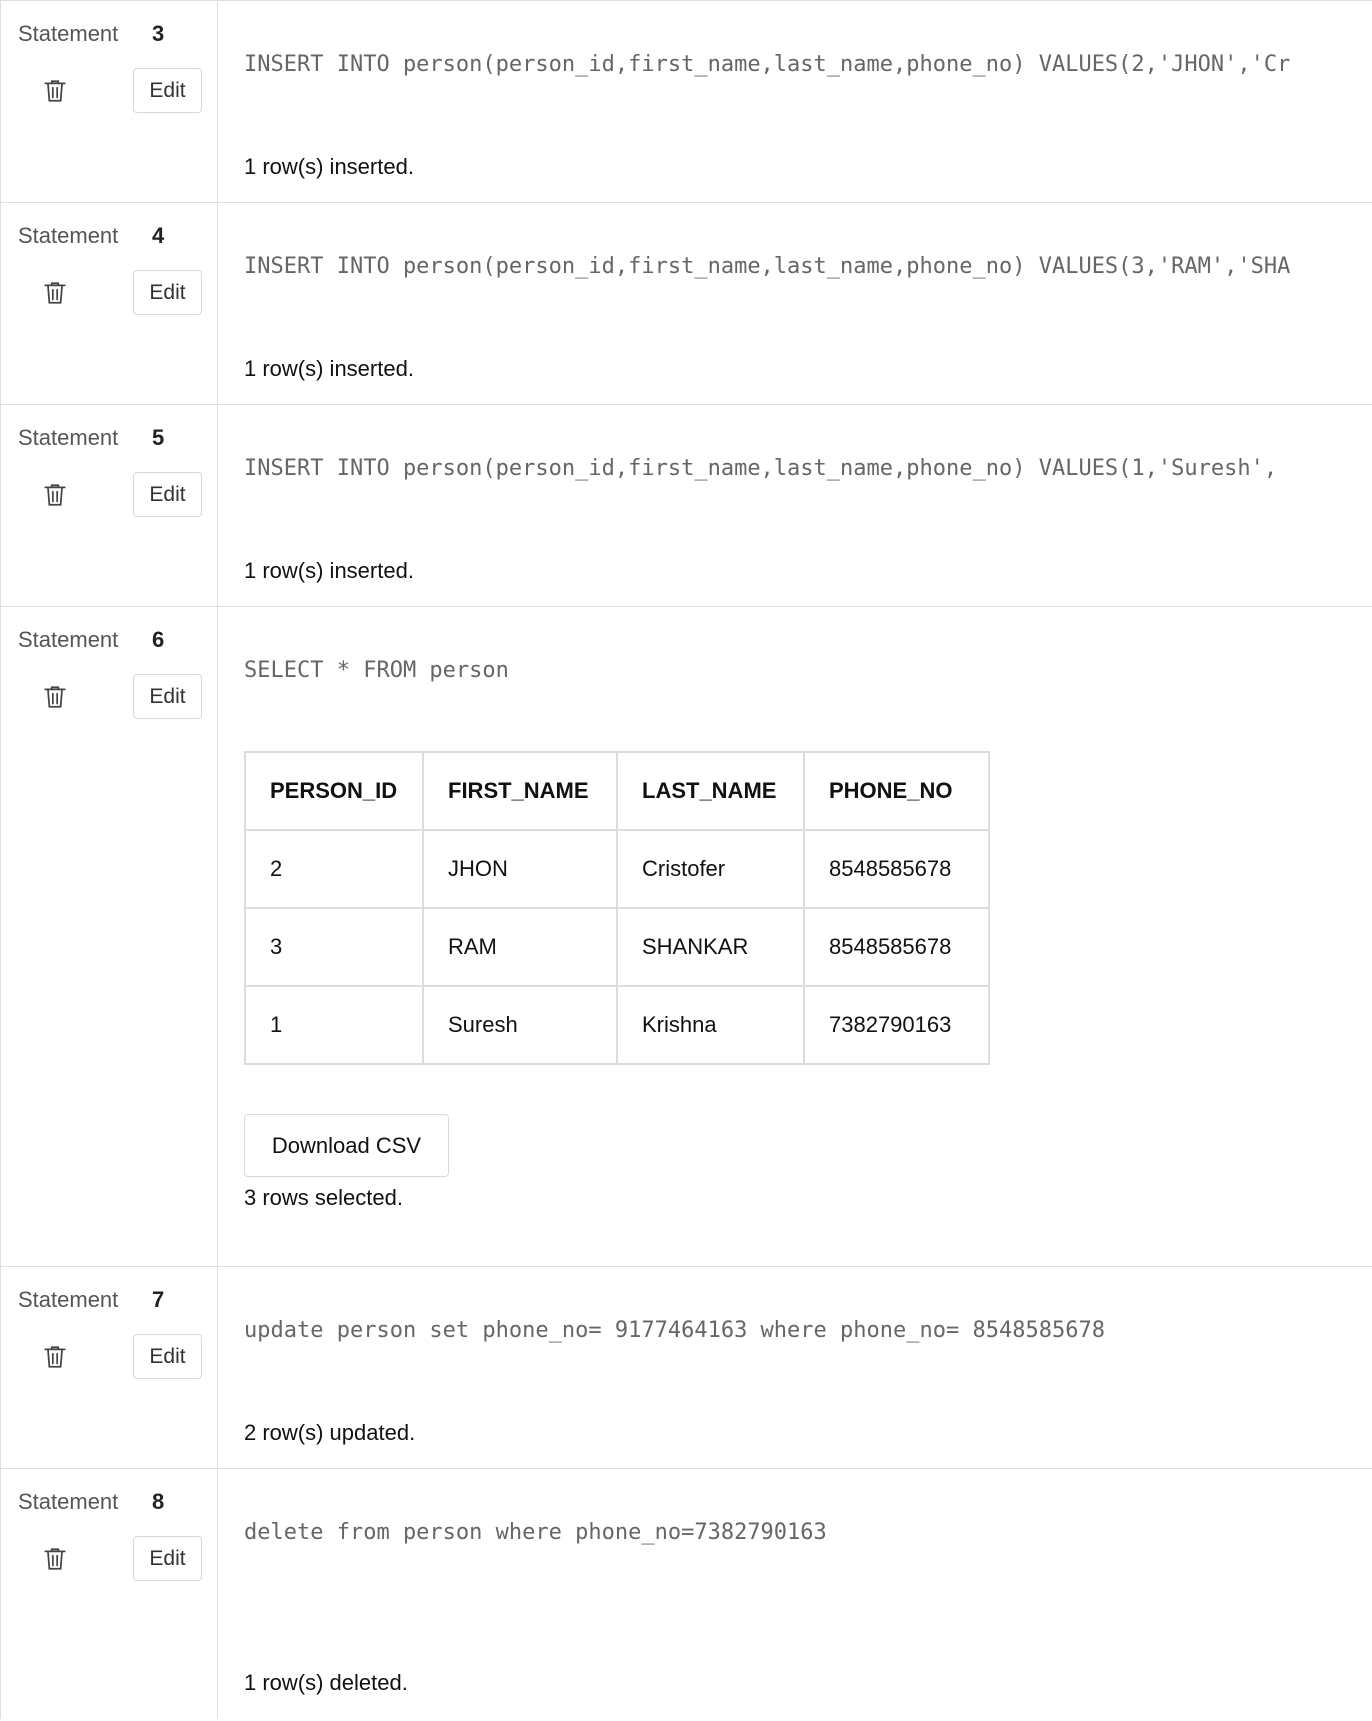  I want to click on table-row: 1 Suresh Krishna 7382790163, so click(617, 1025).